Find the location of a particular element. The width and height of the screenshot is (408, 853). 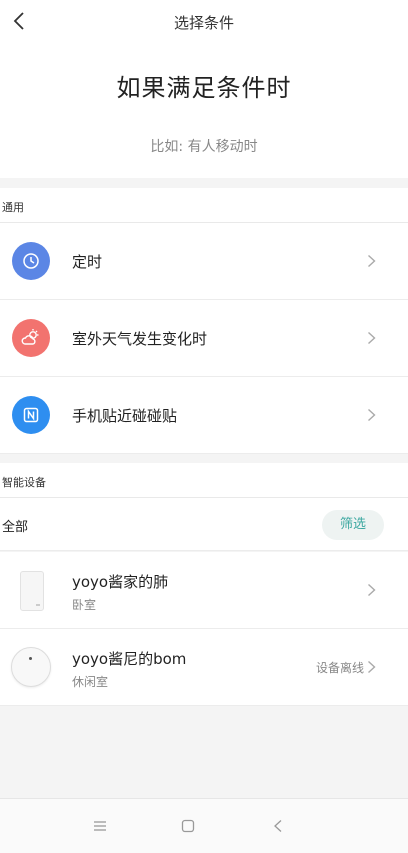

section-label-general: 通用 is located at coordinates (13, 207).